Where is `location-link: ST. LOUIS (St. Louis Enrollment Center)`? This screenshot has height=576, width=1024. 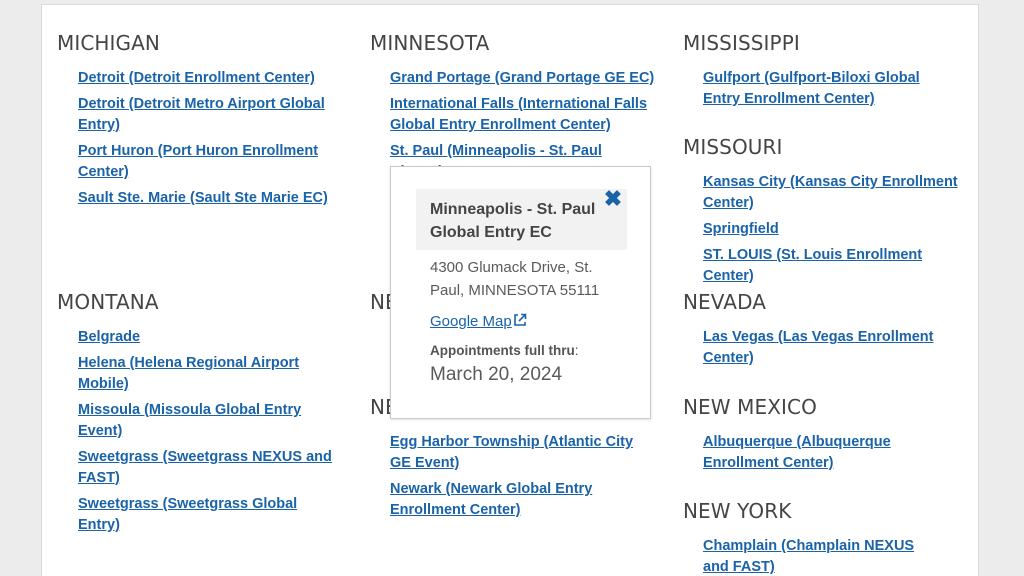
location-link: ST. LOUIS (St. Louis Enrollment Center) is located at coordinates (834, 266).